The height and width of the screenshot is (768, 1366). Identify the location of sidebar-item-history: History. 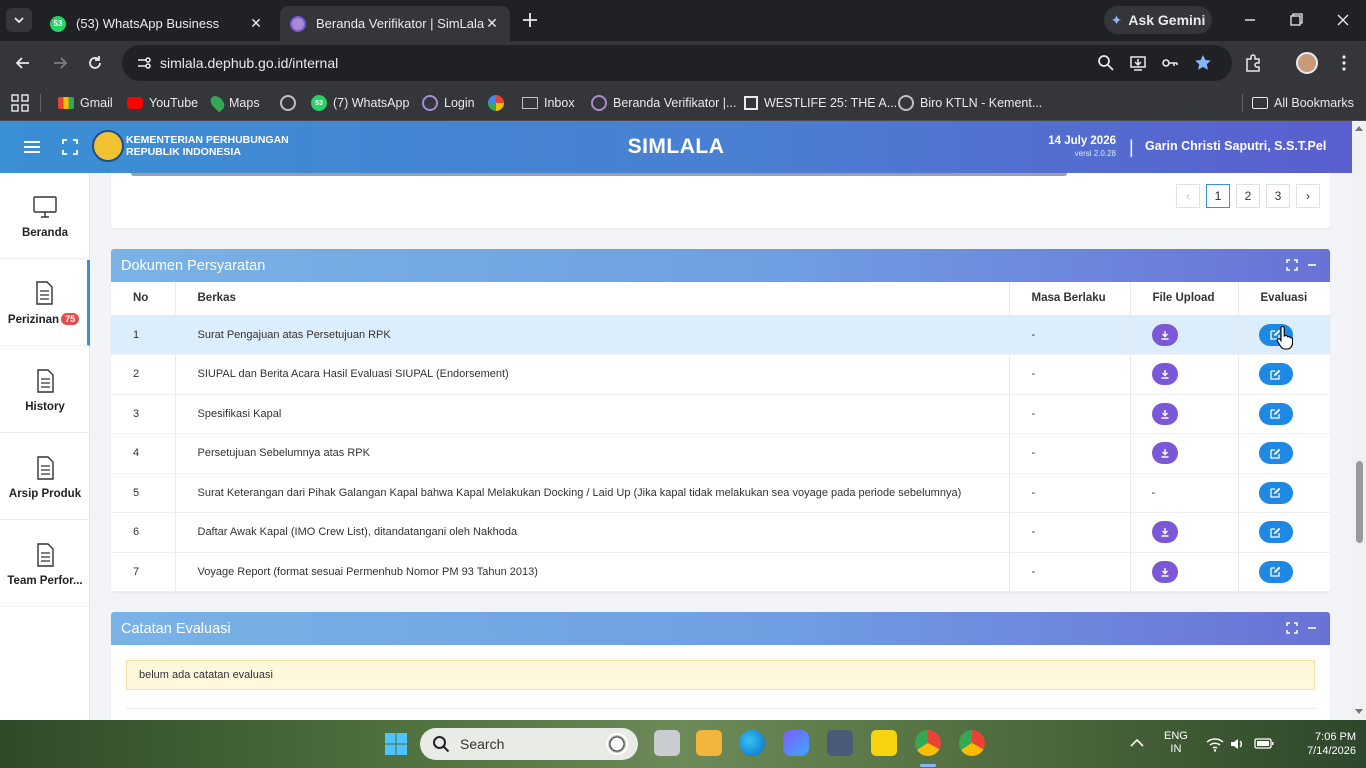
(45, 390).